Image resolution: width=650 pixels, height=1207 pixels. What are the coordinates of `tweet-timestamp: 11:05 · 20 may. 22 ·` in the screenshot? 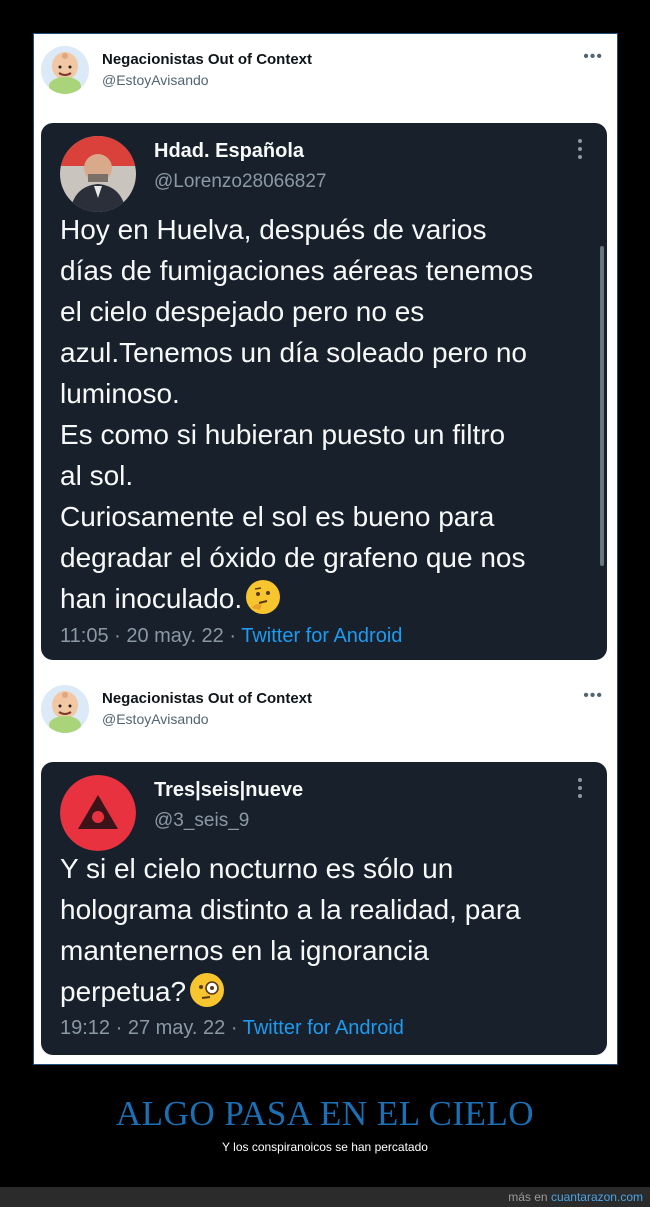 It's located at (151, 636).